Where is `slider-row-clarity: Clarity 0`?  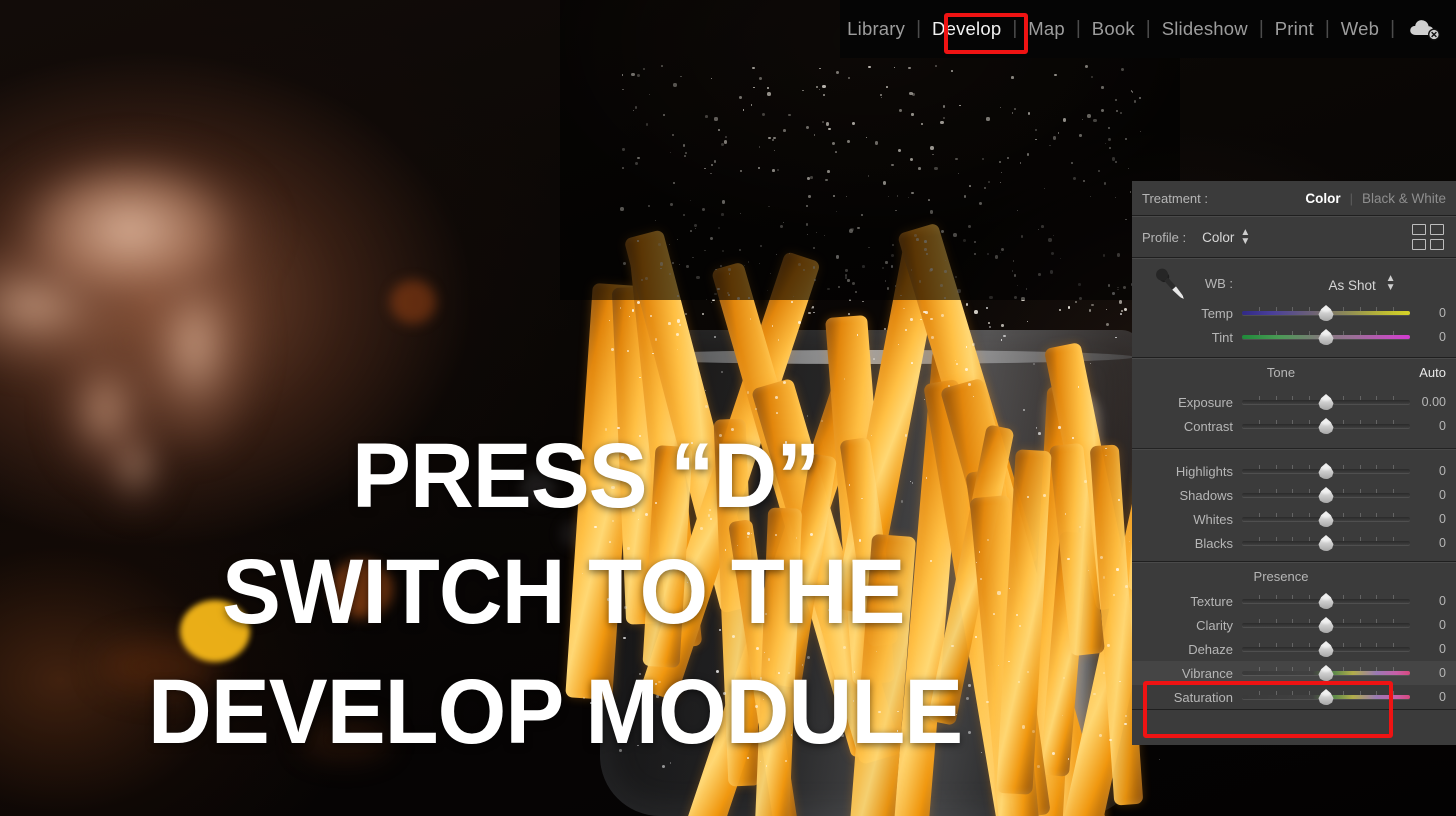 slider-row-clarity: Clarity 0 is located at coordinates (1294, 625).